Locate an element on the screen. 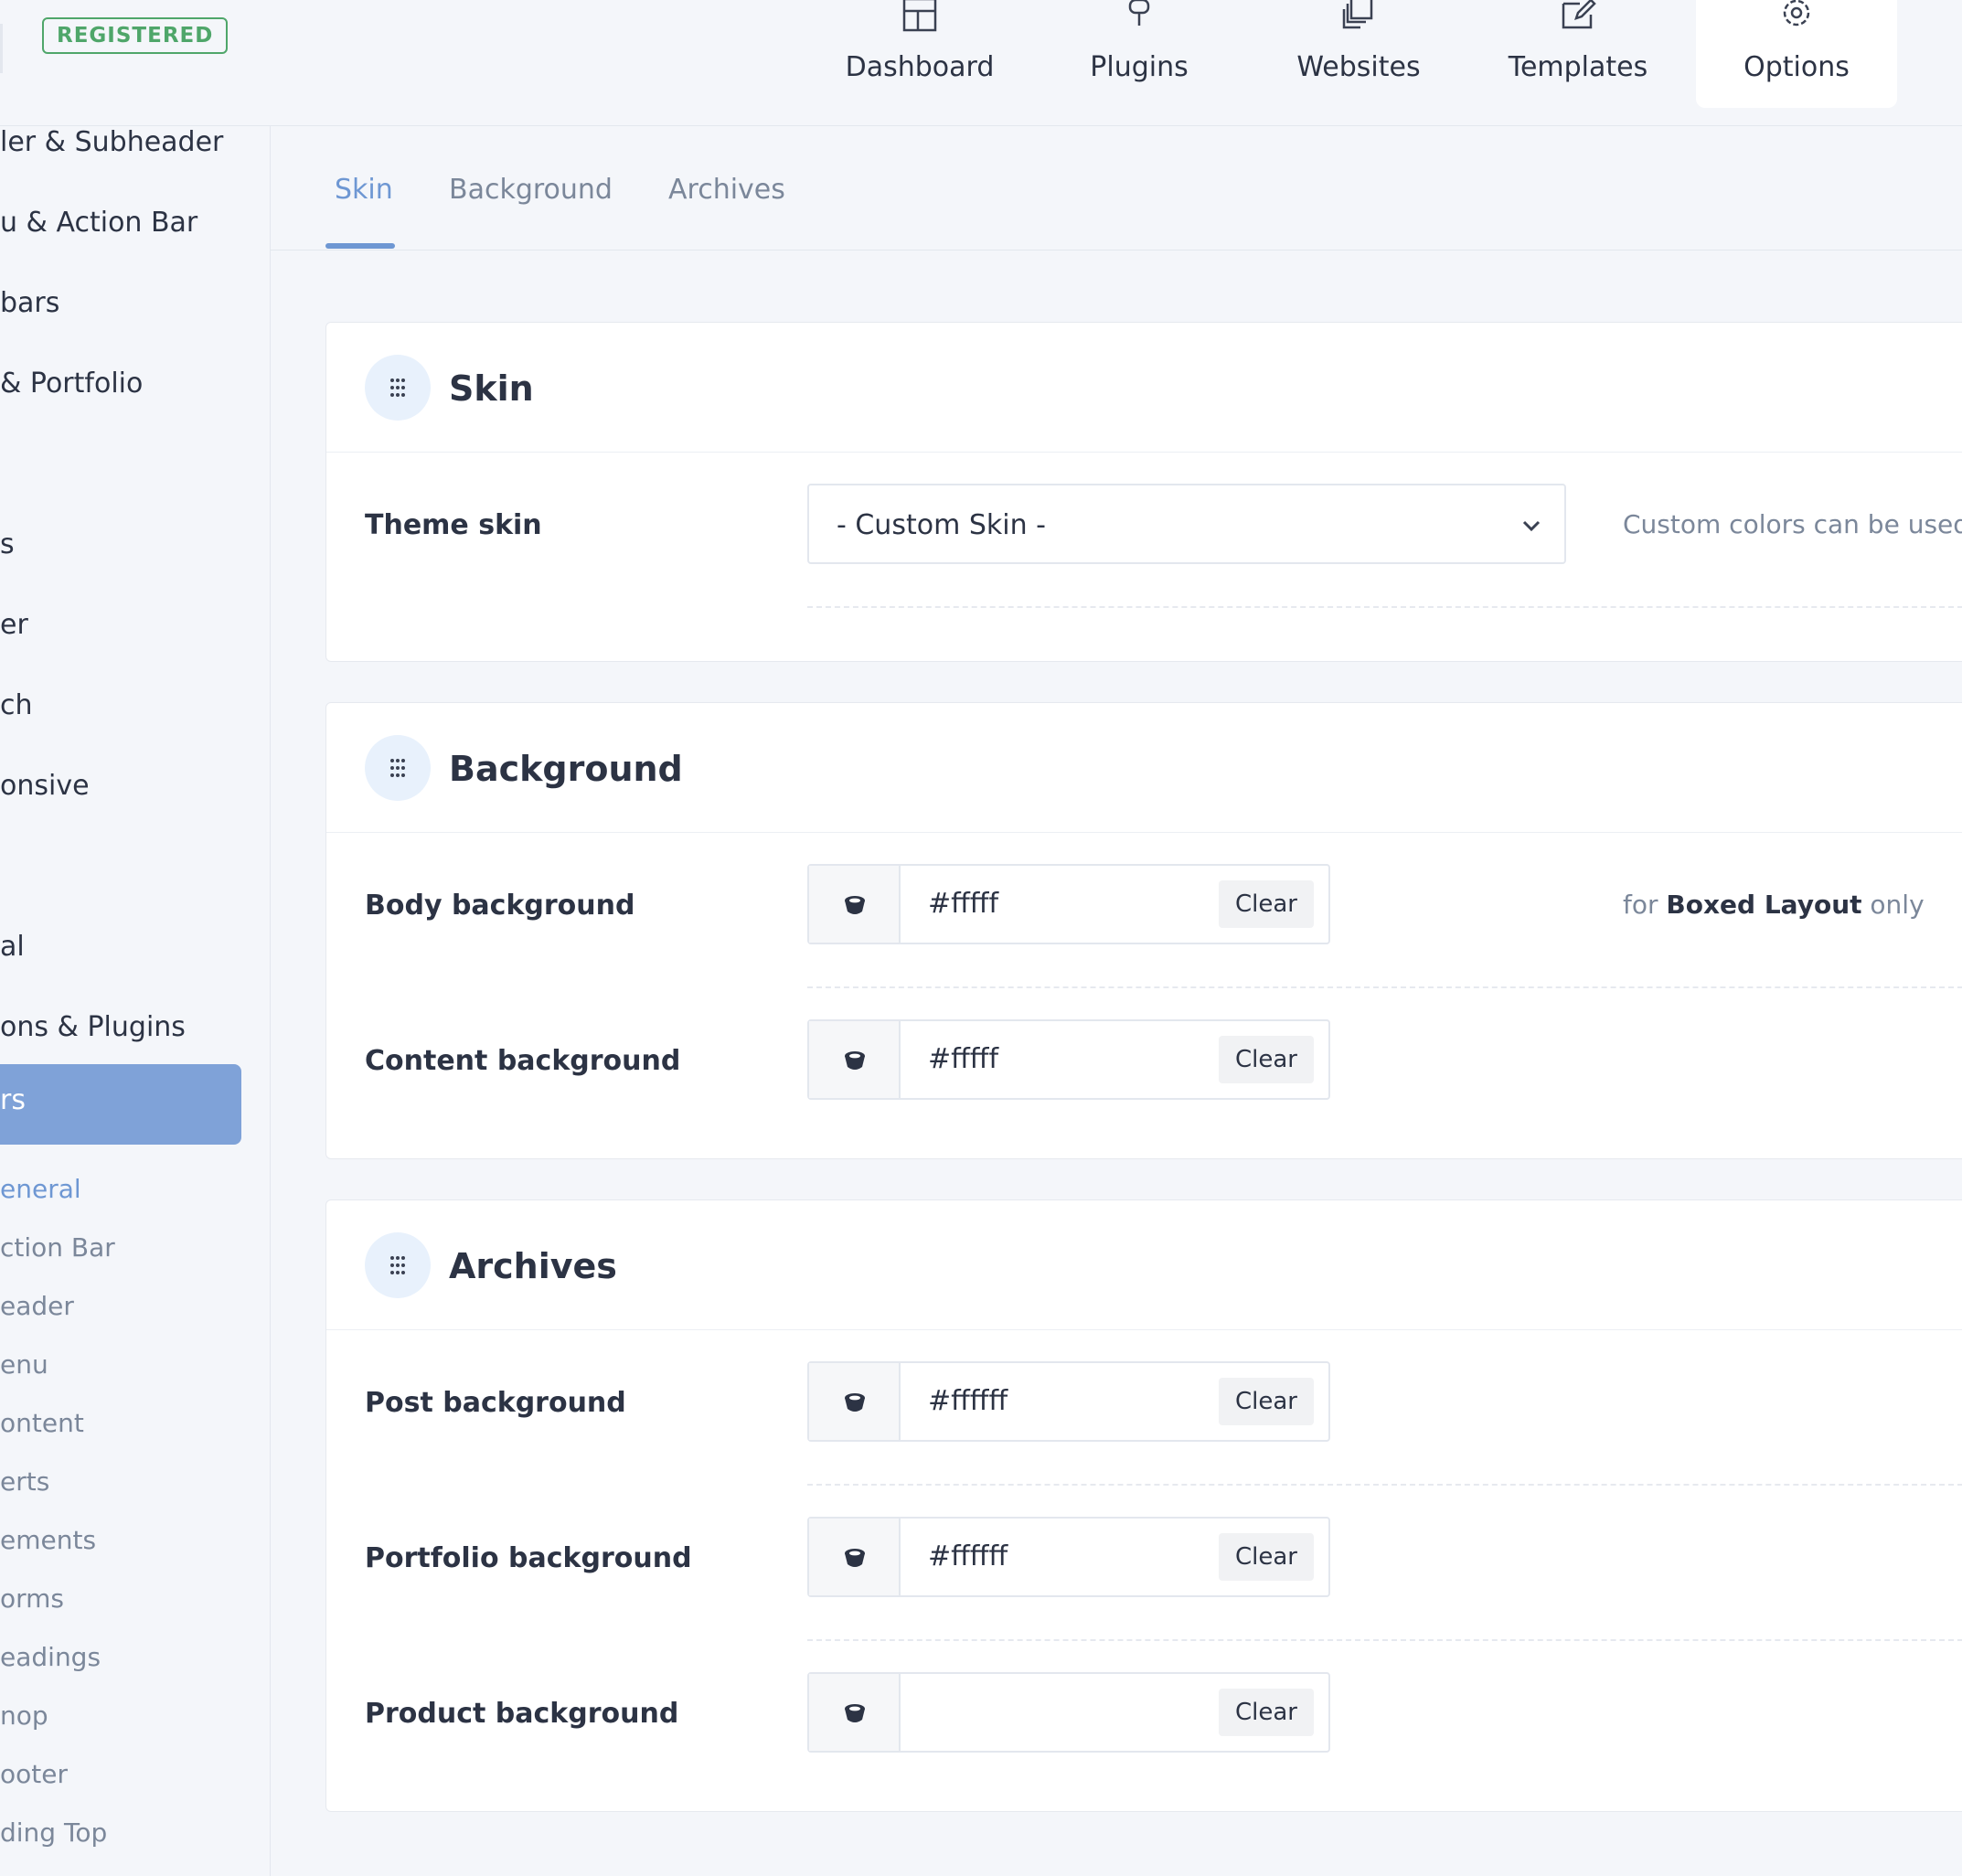 This screenshot has height=1876, width=1962. theme-skin-label: Theme skin is located at coordinates (454, 525).